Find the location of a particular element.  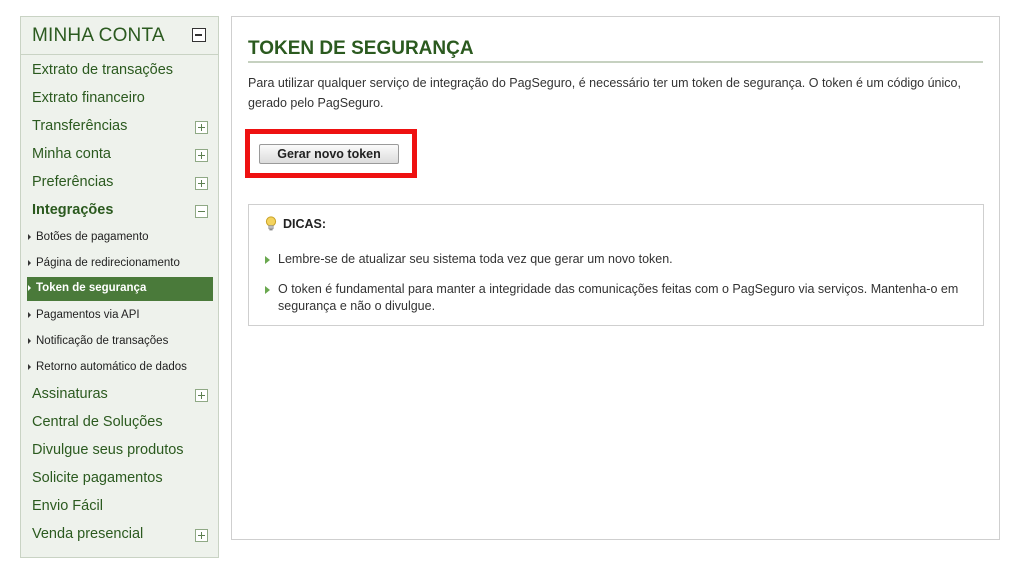

sidebar-item-envio-facil: Envio Fácil is located at coordinates (119, 507).